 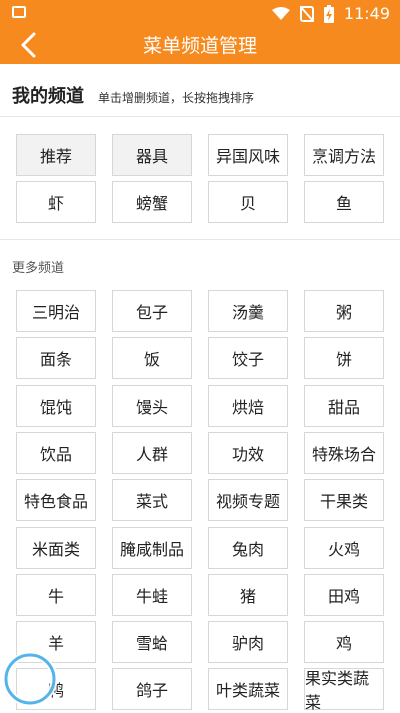 What do you see at coordinates (344, 500) in the screenshot?
I see `more-channel-tile: 干果类` at bounding box center [344, 500].